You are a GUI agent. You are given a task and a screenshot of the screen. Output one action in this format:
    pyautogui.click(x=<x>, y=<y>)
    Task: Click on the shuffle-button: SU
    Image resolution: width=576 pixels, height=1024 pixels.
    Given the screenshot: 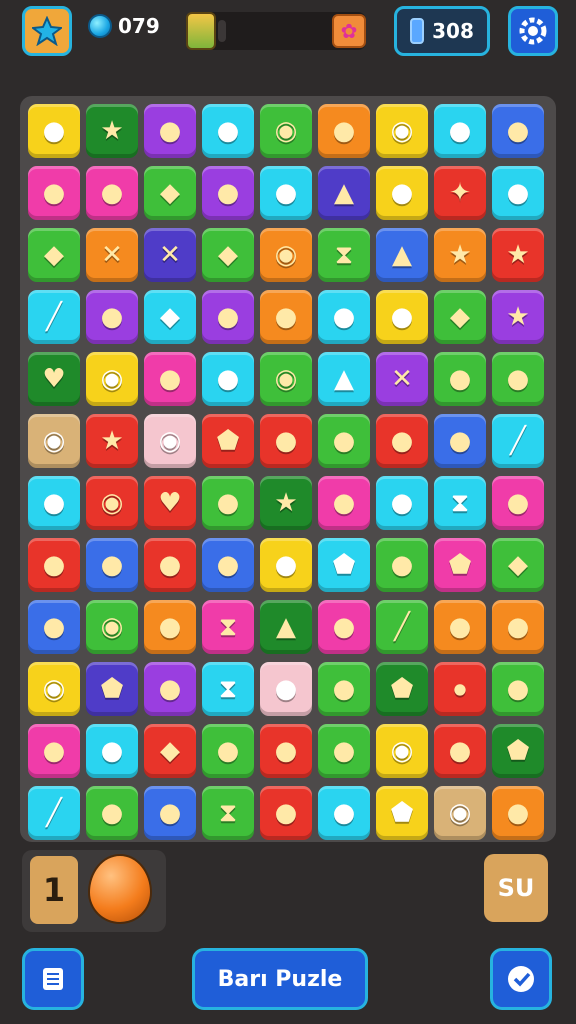 What is the action you would take?
    pyautogui.click(x=516, y=888)
    